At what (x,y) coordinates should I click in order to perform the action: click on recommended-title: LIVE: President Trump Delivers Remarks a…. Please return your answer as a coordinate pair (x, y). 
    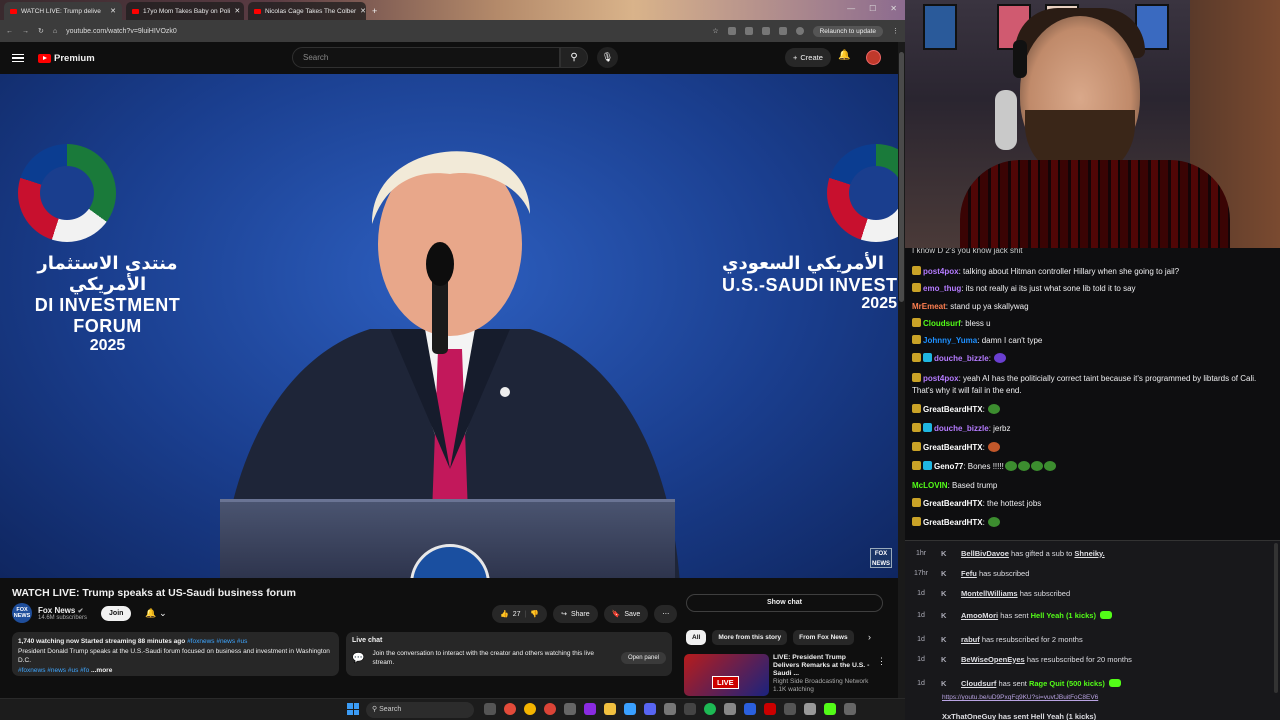
    Looking at the image, I should click on (823, 666).